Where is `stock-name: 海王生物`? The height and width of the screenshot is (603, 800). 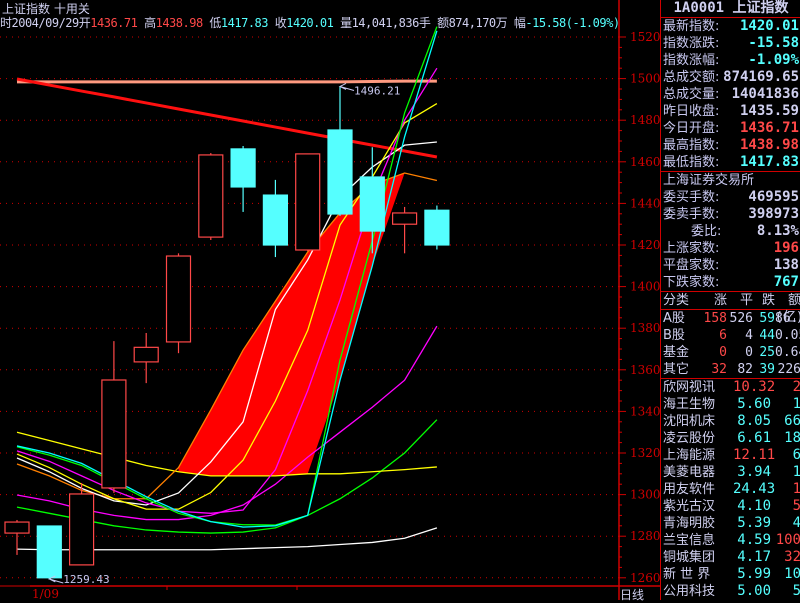 stock-name: 海王生物 is located at coordinates (689, 404).